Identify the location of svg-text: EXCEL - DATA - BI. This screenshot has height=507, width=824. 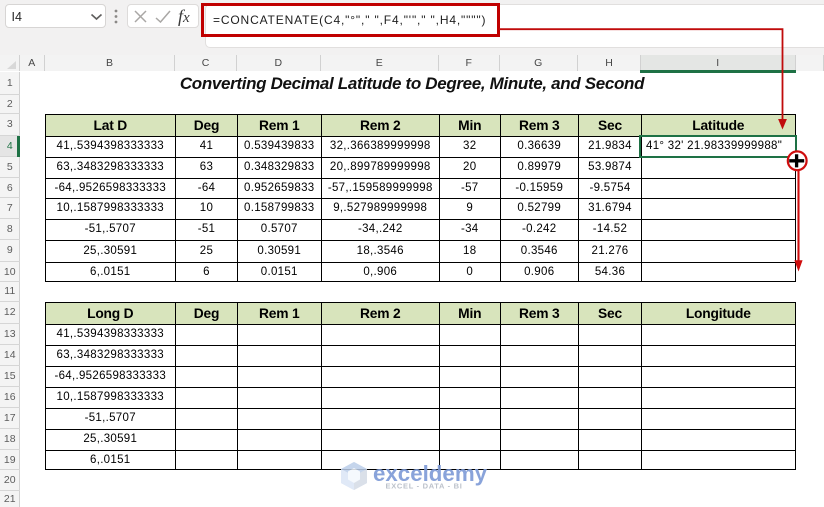
(424, 486).